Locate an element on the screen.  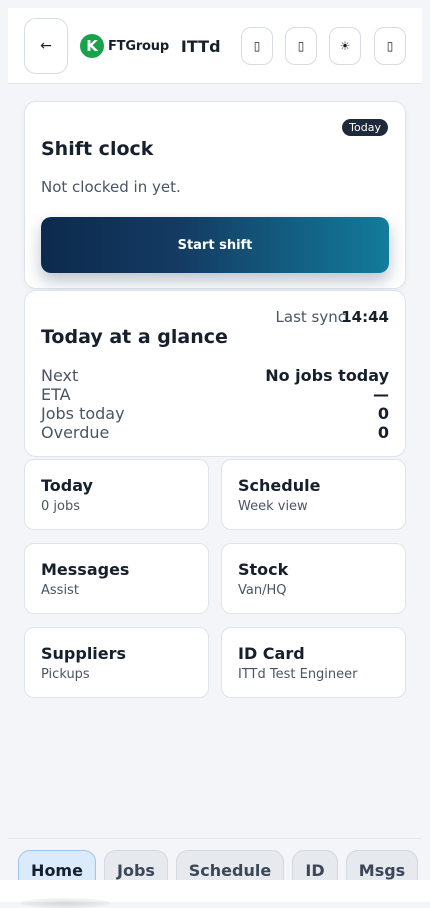
tile-subtitle: Van/HQ is located at coordinates (262, 590).